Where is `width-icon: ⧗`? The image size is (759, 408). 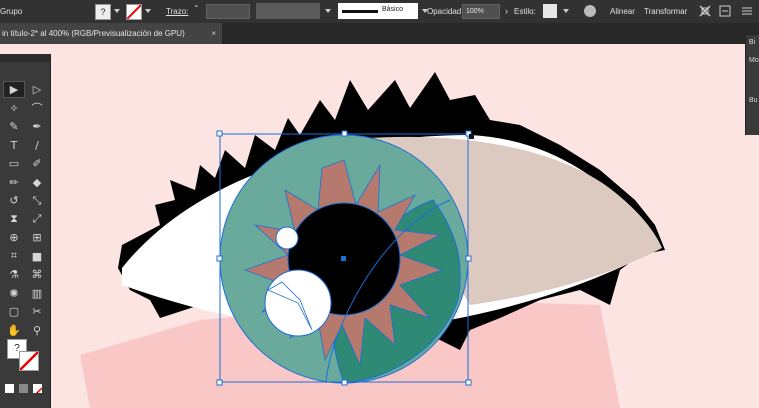
width-icon: ⧗ is located at coordinates (14, 218).